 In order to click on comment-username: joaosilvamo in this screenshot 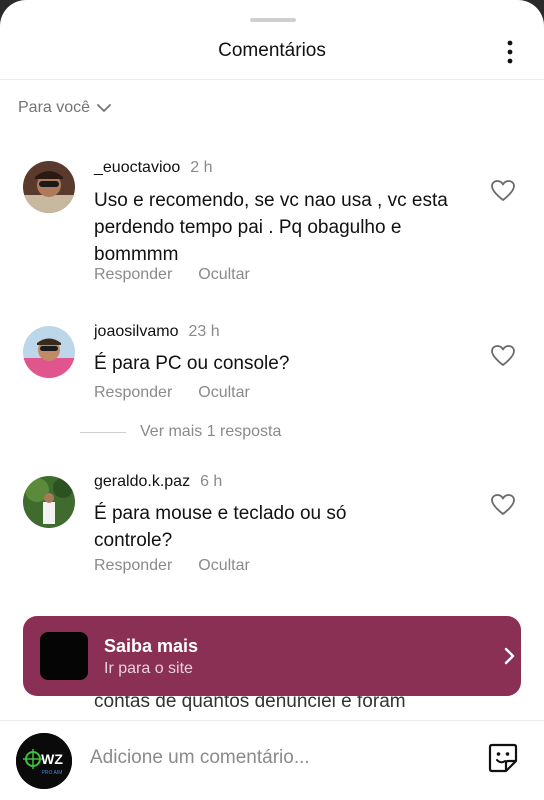, I will do `click(136, 332)`.